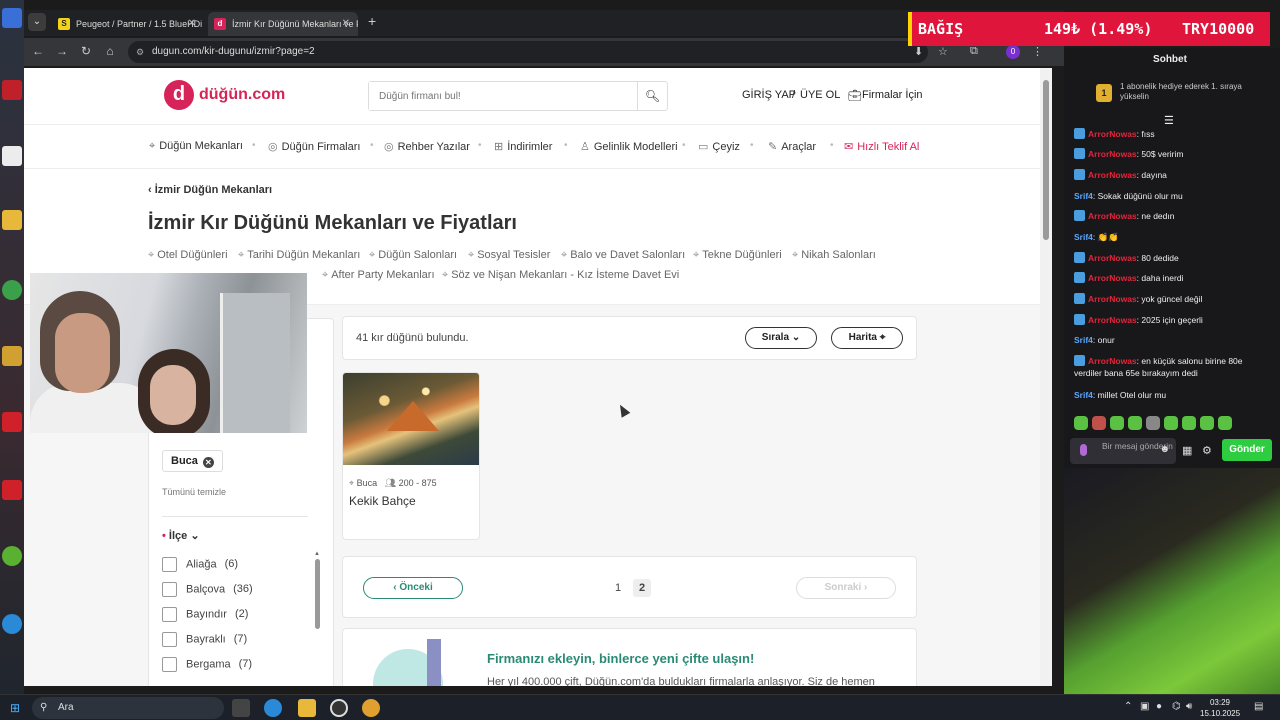 This screenshot has width=1280, height=720. I want to click on next-page-button: Sonraki ›, so click(846, 588).